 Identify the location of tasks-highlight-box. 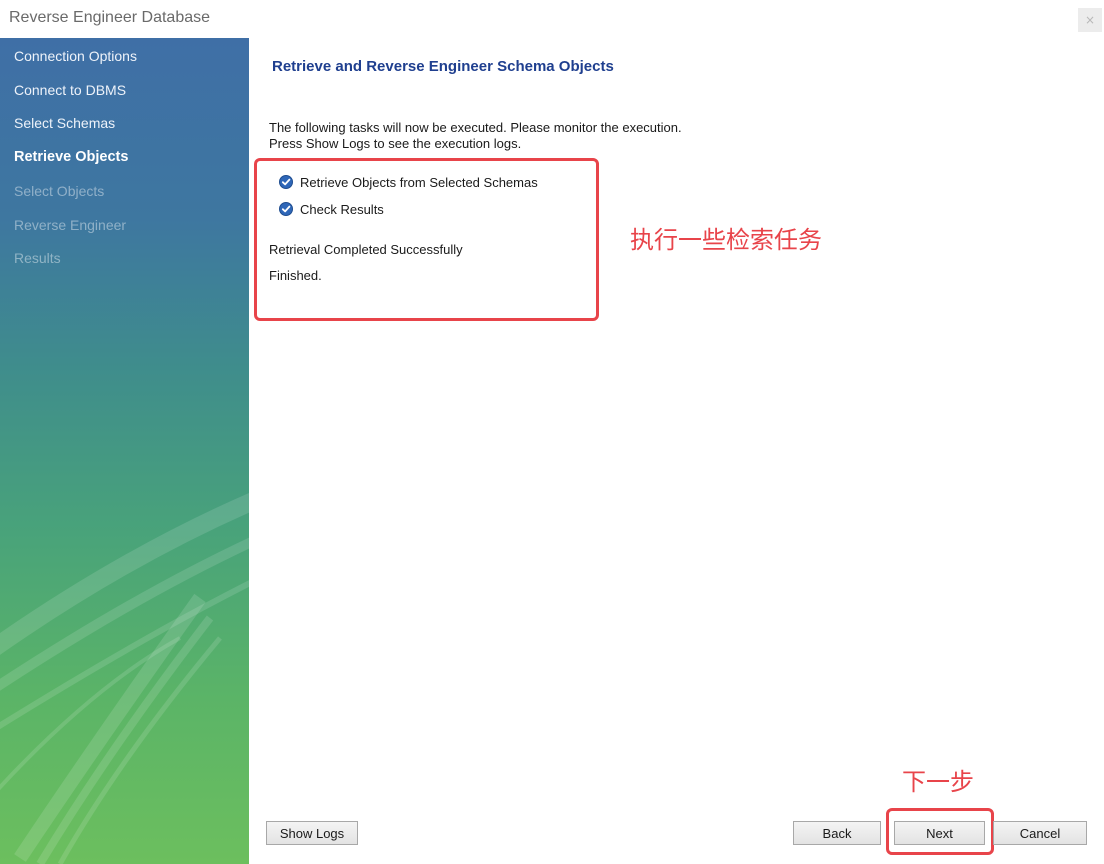
(426, 239).